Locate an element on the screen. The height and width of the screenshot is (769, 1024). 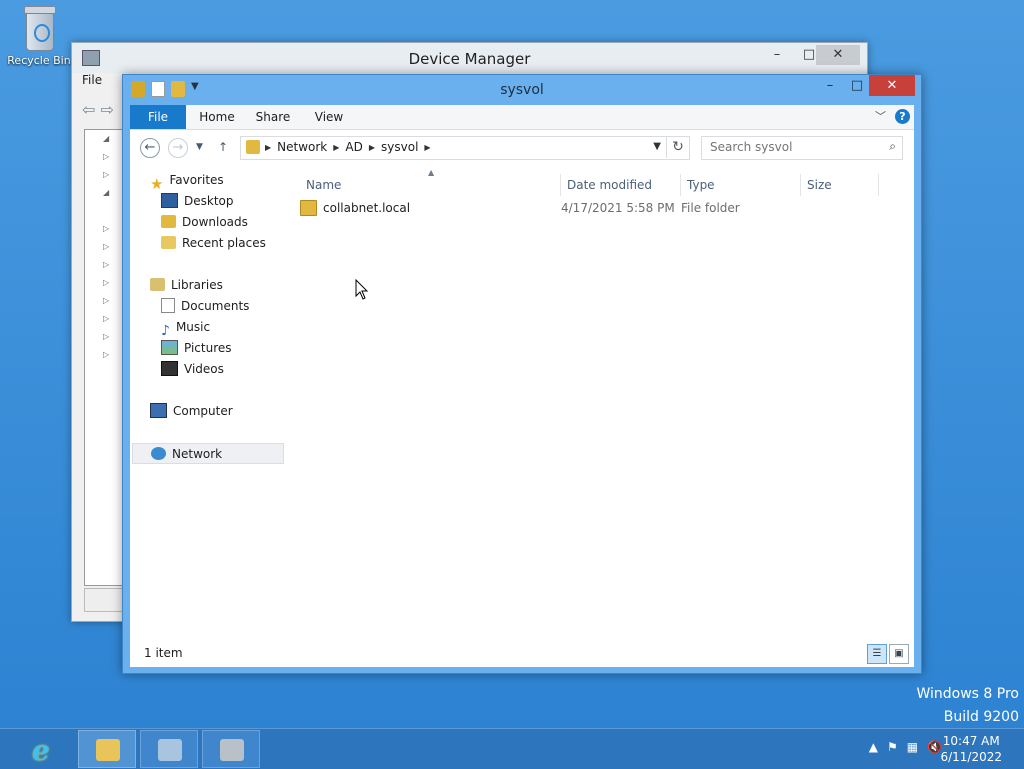
up-button: ↑ is located at coordinates (223, 147).